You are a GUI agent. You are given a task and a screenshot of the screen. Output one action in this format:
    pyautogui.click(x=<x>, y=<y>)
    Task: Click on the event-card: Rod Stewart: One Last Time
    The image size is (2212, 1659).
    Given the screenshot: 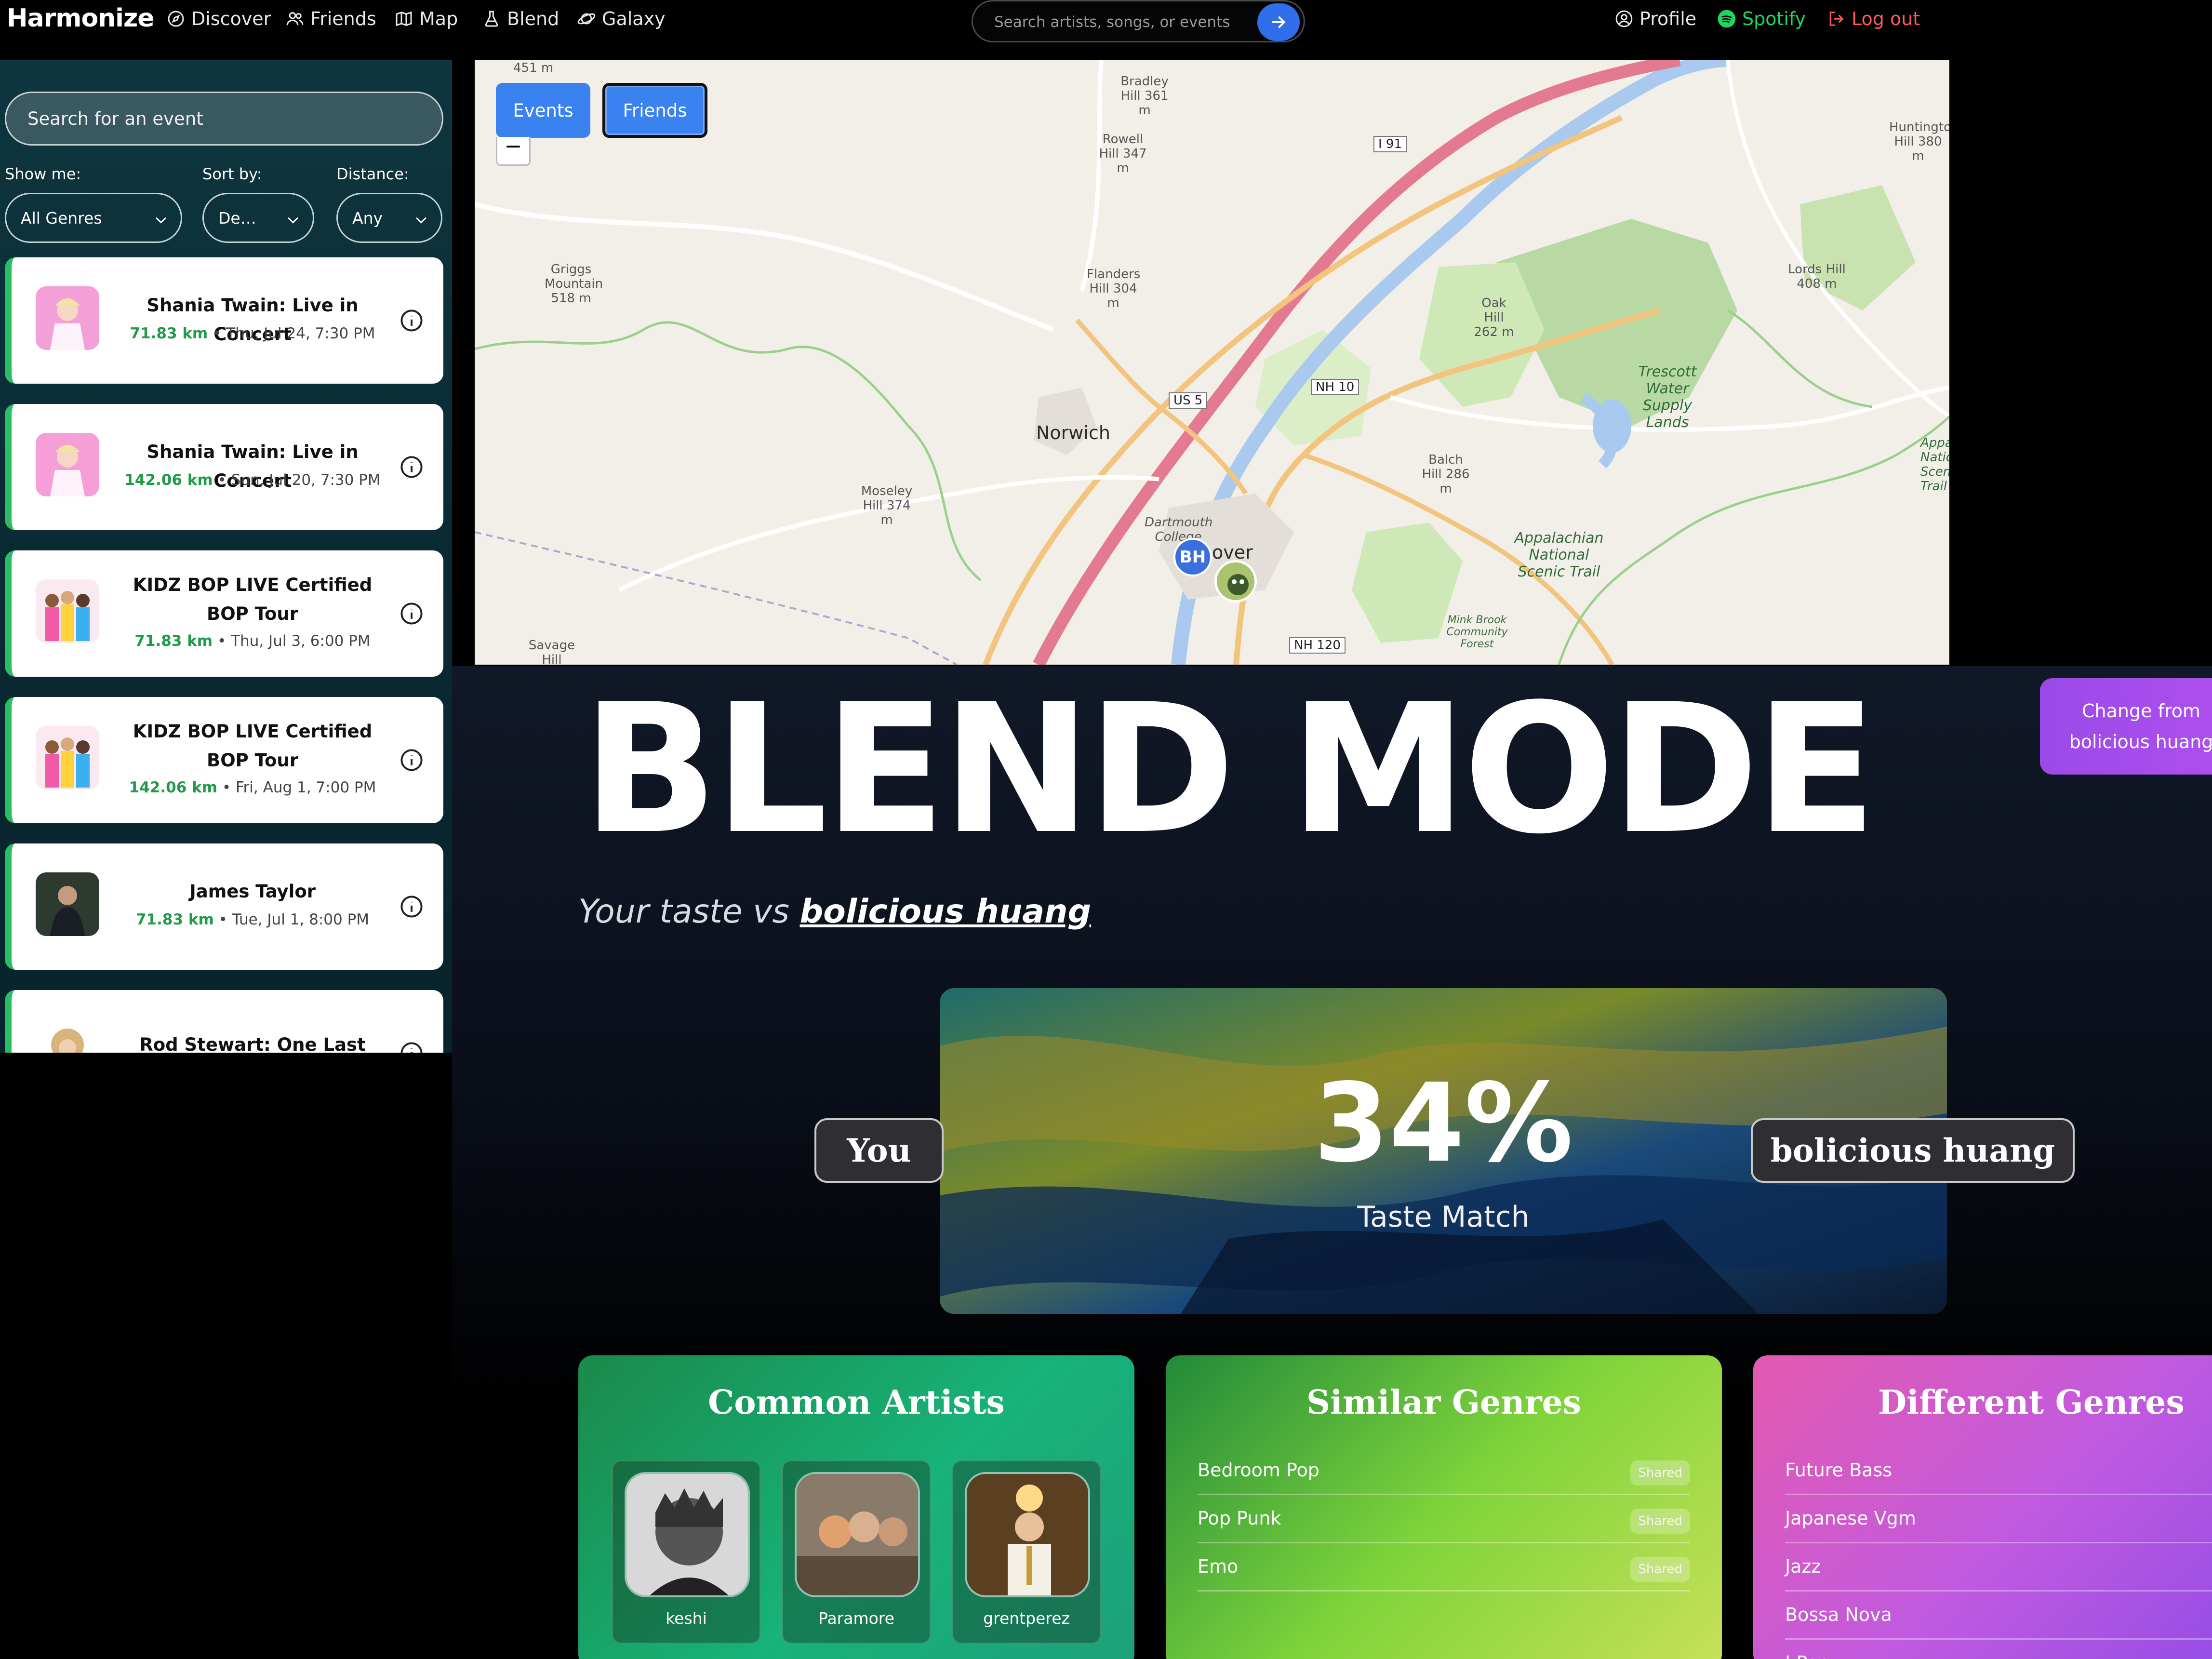 What is the action you would take?
    pyautogui.click(x=224, y=1021)
    